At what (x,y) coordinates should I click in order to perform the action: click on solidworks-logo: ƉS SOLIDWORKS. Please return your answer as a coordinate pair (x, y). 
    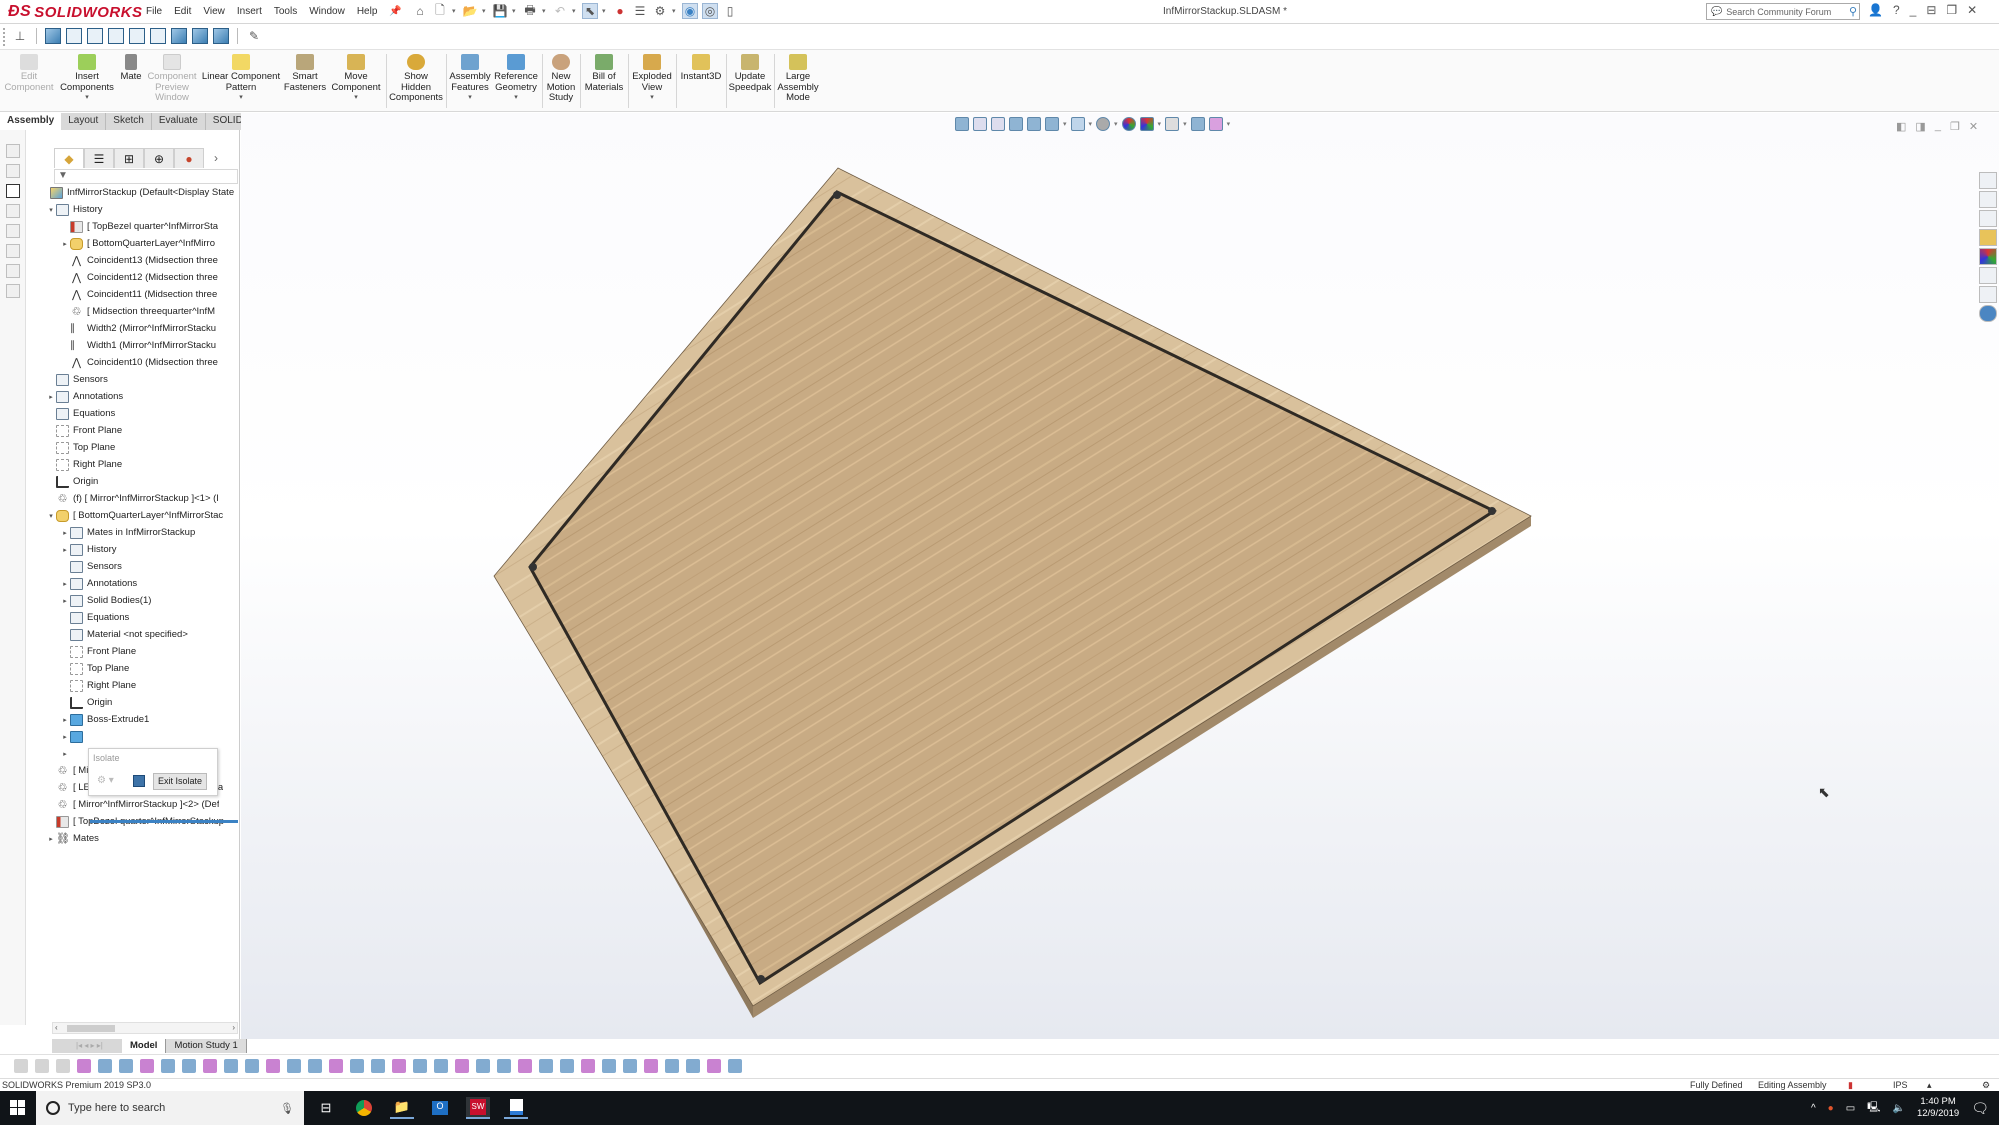
    Looking at the image, I should click on (75, 12).